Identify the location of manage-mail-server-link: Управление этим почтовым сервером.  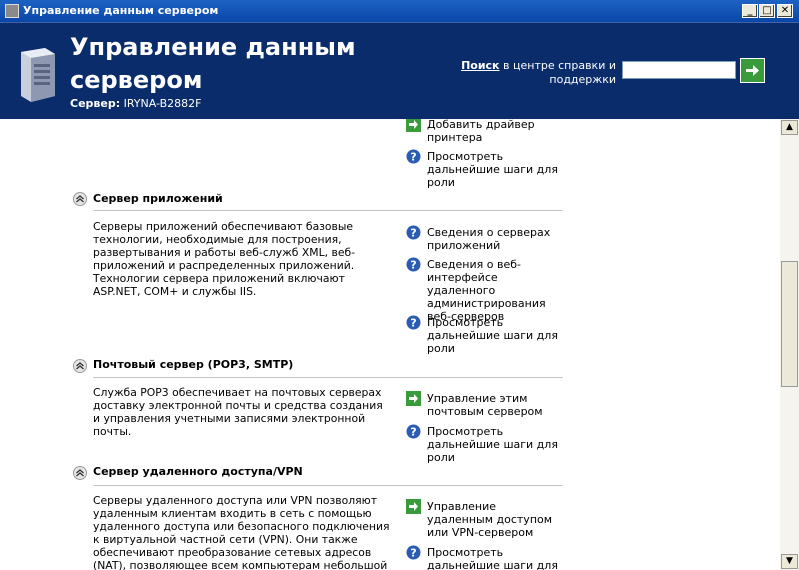
(486, 405).